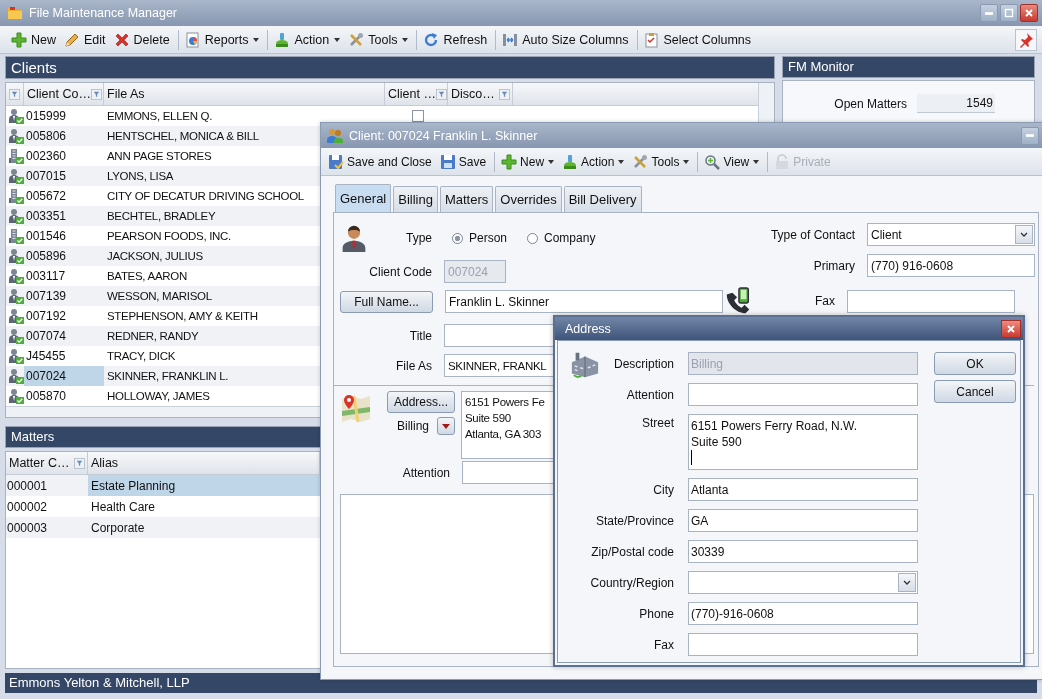 This screenshot has height=699, width=1042. I want to click on tab: General, so click(363, 198).